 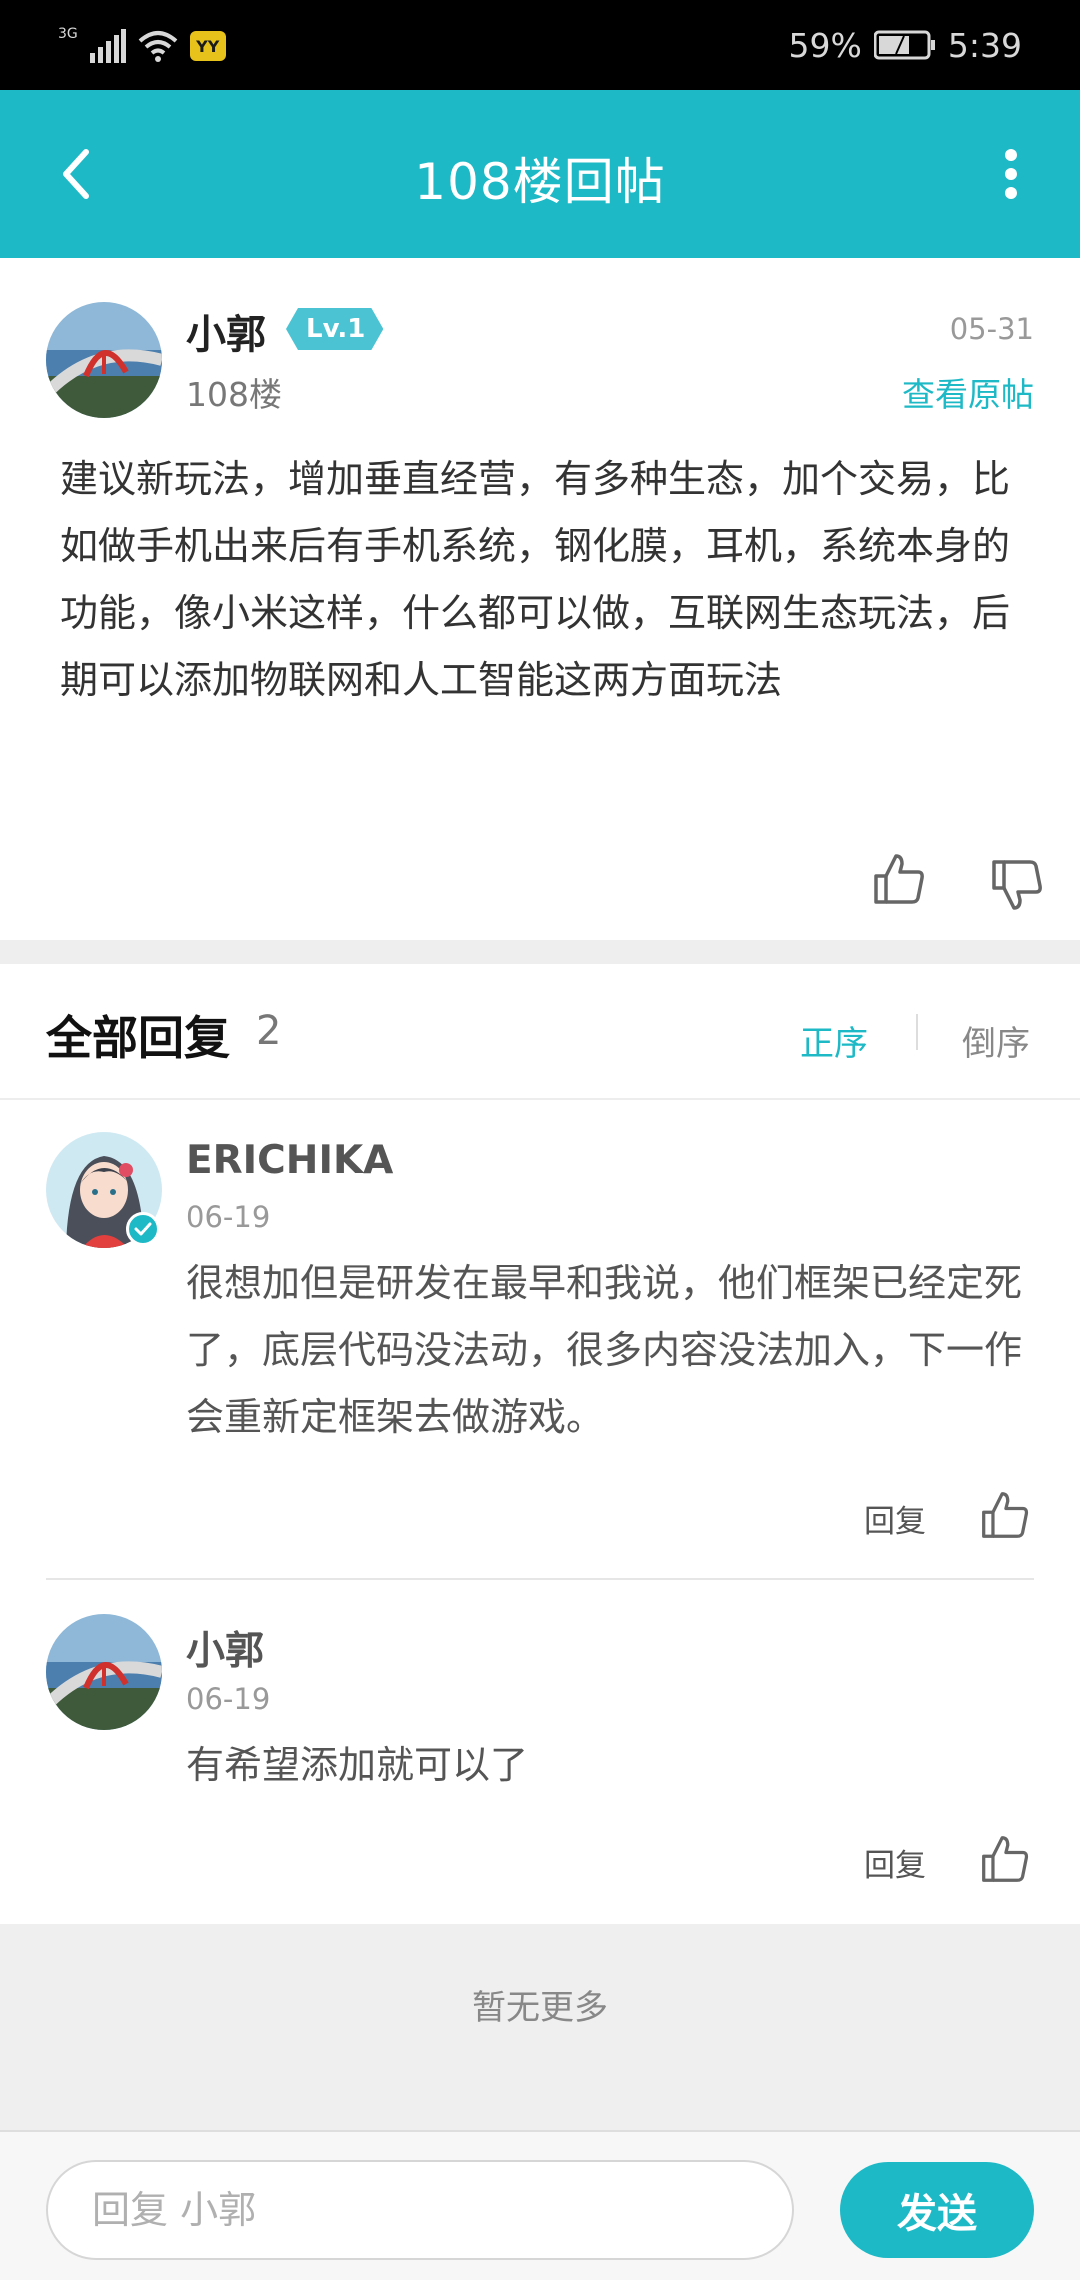 What do you see at coordinates (107, 46) in the screenshot?
I see `signal-icon` at bounding box center [107, 46].